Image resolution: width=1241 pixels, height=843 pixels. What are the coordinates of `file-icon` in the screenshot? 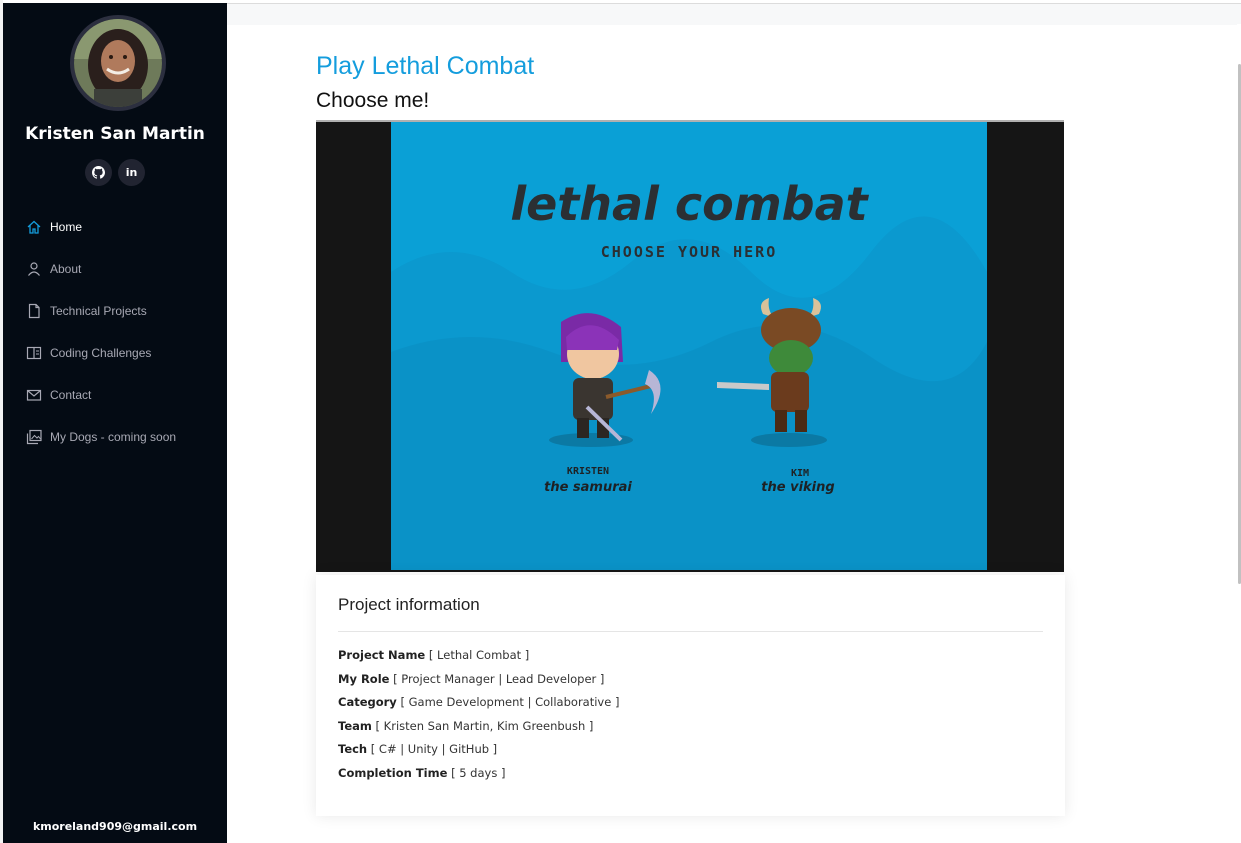 It's located at (34, 311).